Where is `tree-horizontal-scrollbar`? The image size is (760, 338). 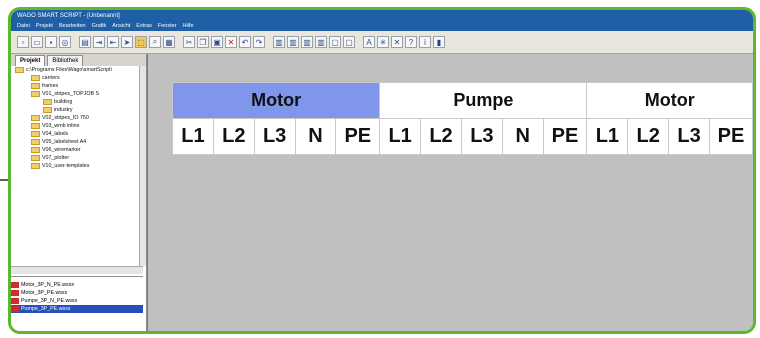 tree-horizontal-scrollbar is located at coordinates (77, 270).